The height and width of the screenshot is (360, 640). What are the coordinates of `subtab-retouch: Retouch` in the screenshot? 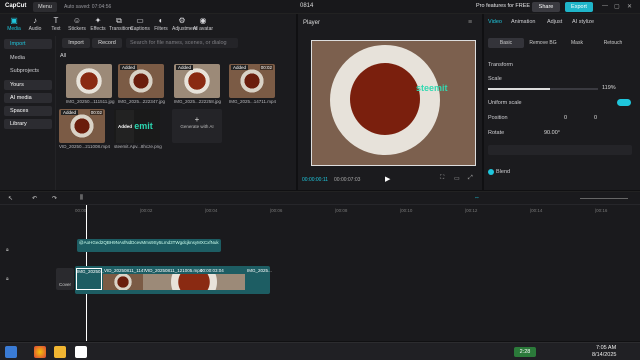 It's located at (613, 43).